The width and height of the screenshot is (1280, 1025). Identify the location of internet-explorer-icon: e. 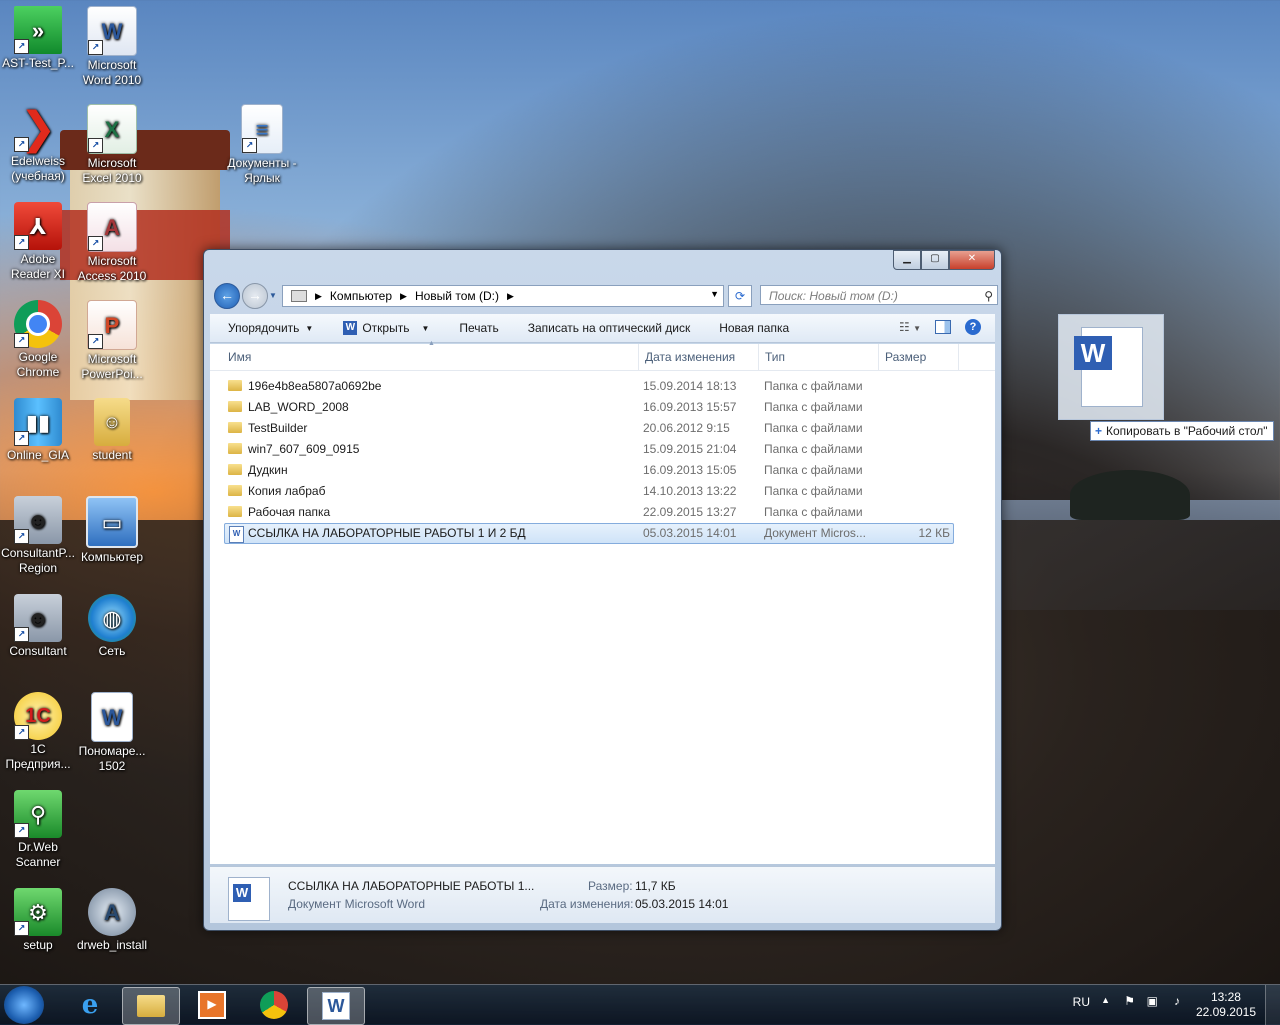
(90, 1005).